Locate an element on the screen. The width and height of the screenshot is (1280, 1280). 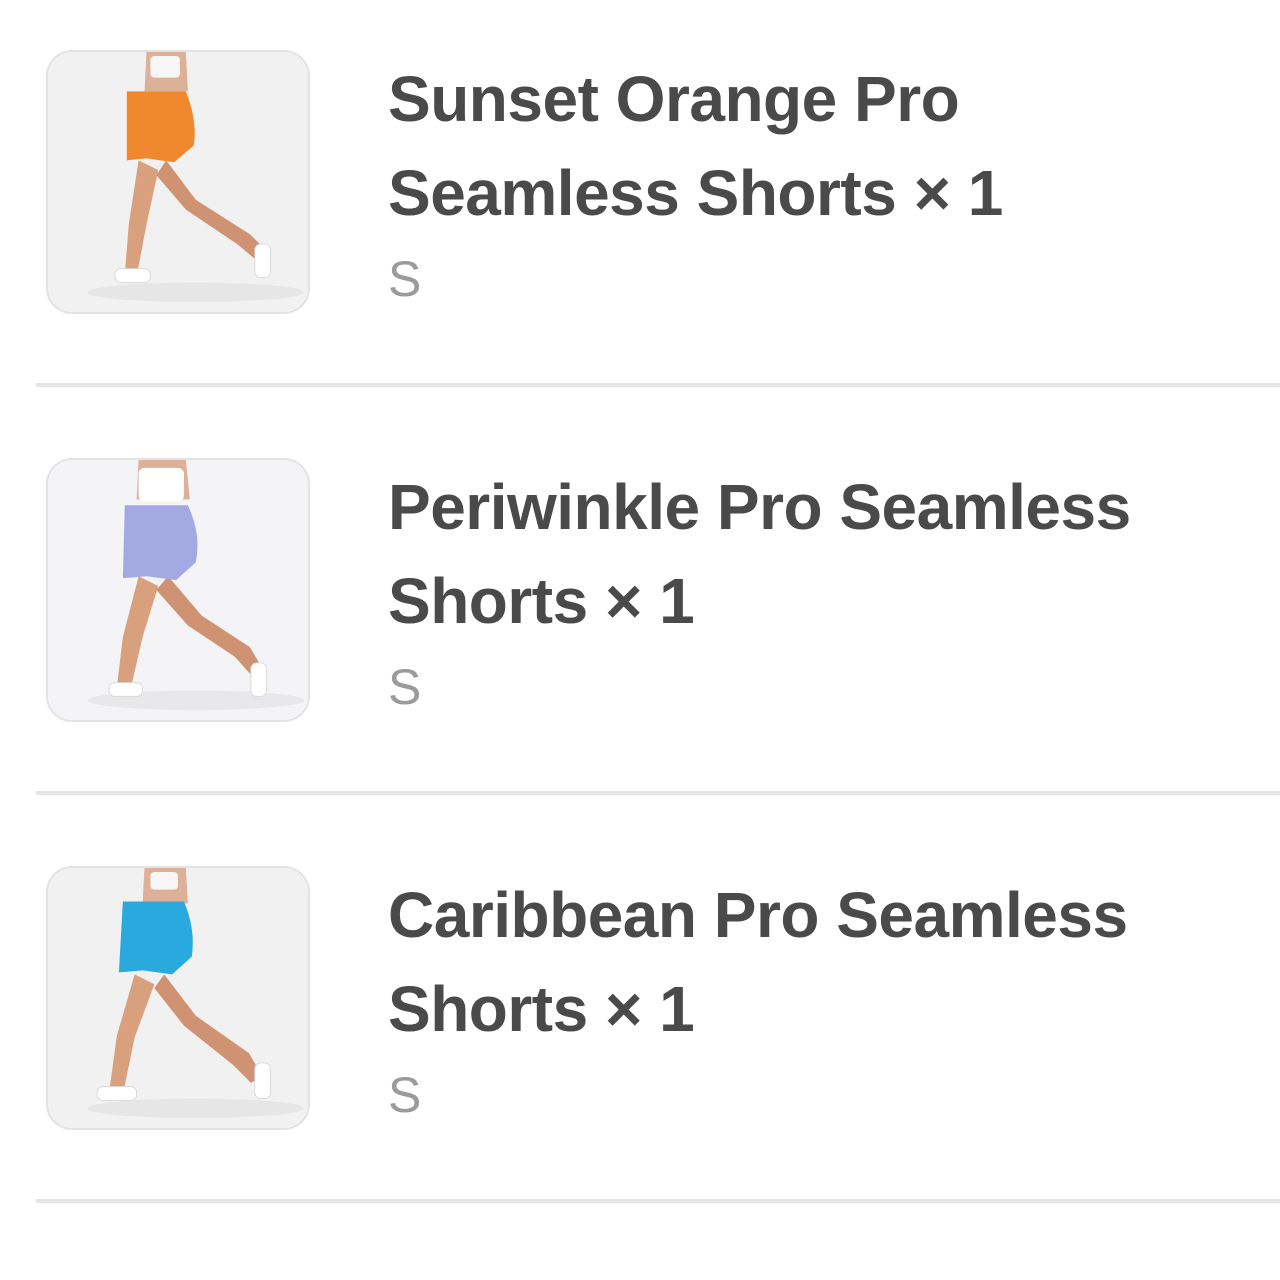
product-title: Sunset Orange Pro Seamless Shorts × 1 is located at coordinates (695, 146).